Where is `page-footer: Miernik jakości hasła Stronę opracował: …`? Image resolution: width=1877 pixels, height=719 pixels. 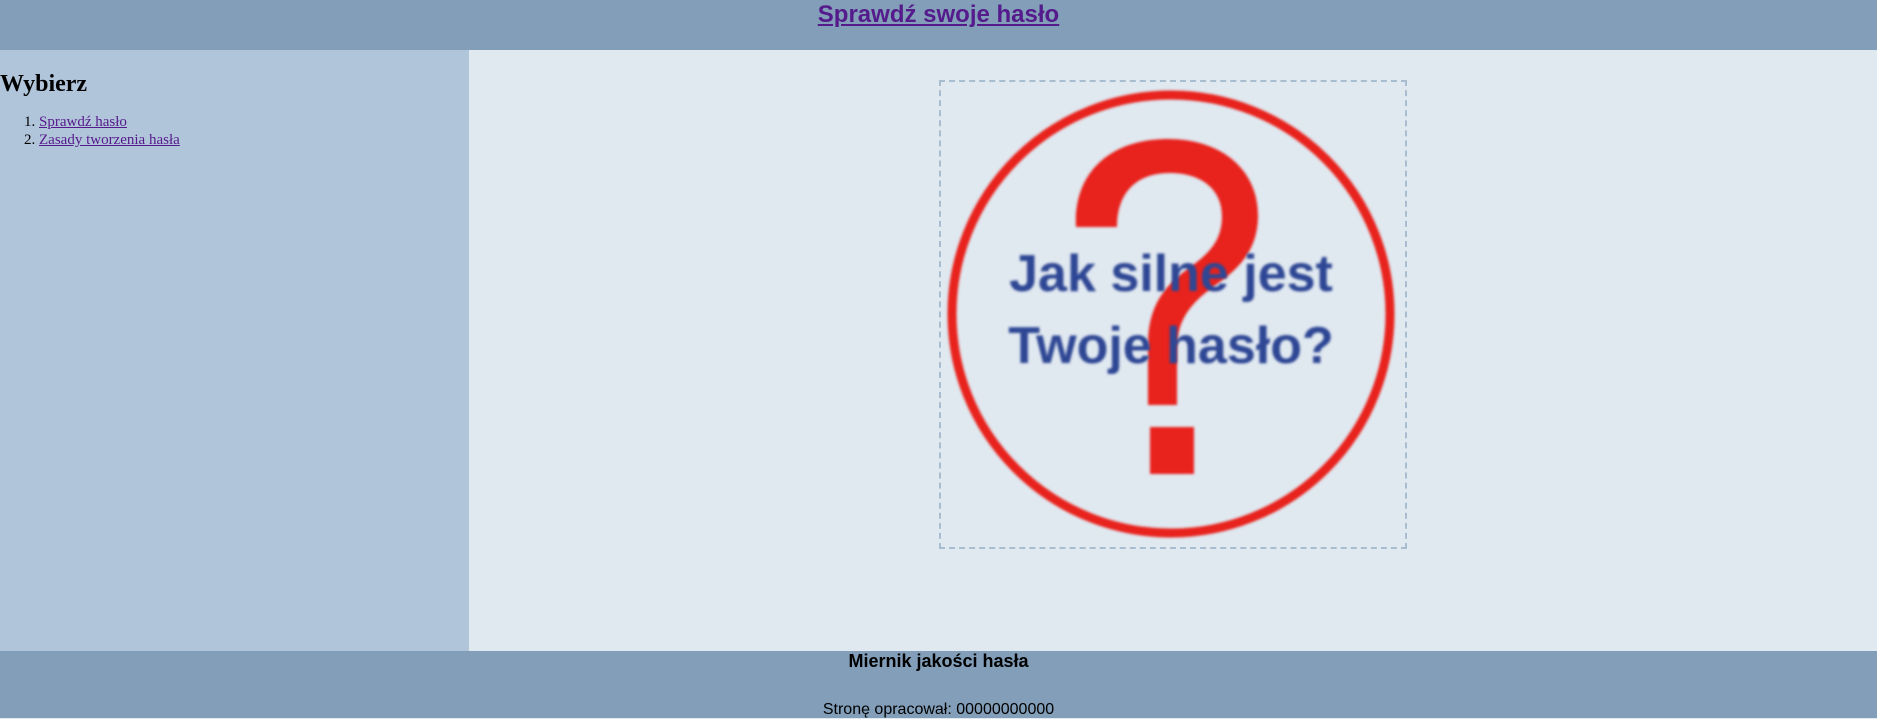
page-footer: Miernik jakości hasła Stronę opracował: … is located at coordinates (938, 684).